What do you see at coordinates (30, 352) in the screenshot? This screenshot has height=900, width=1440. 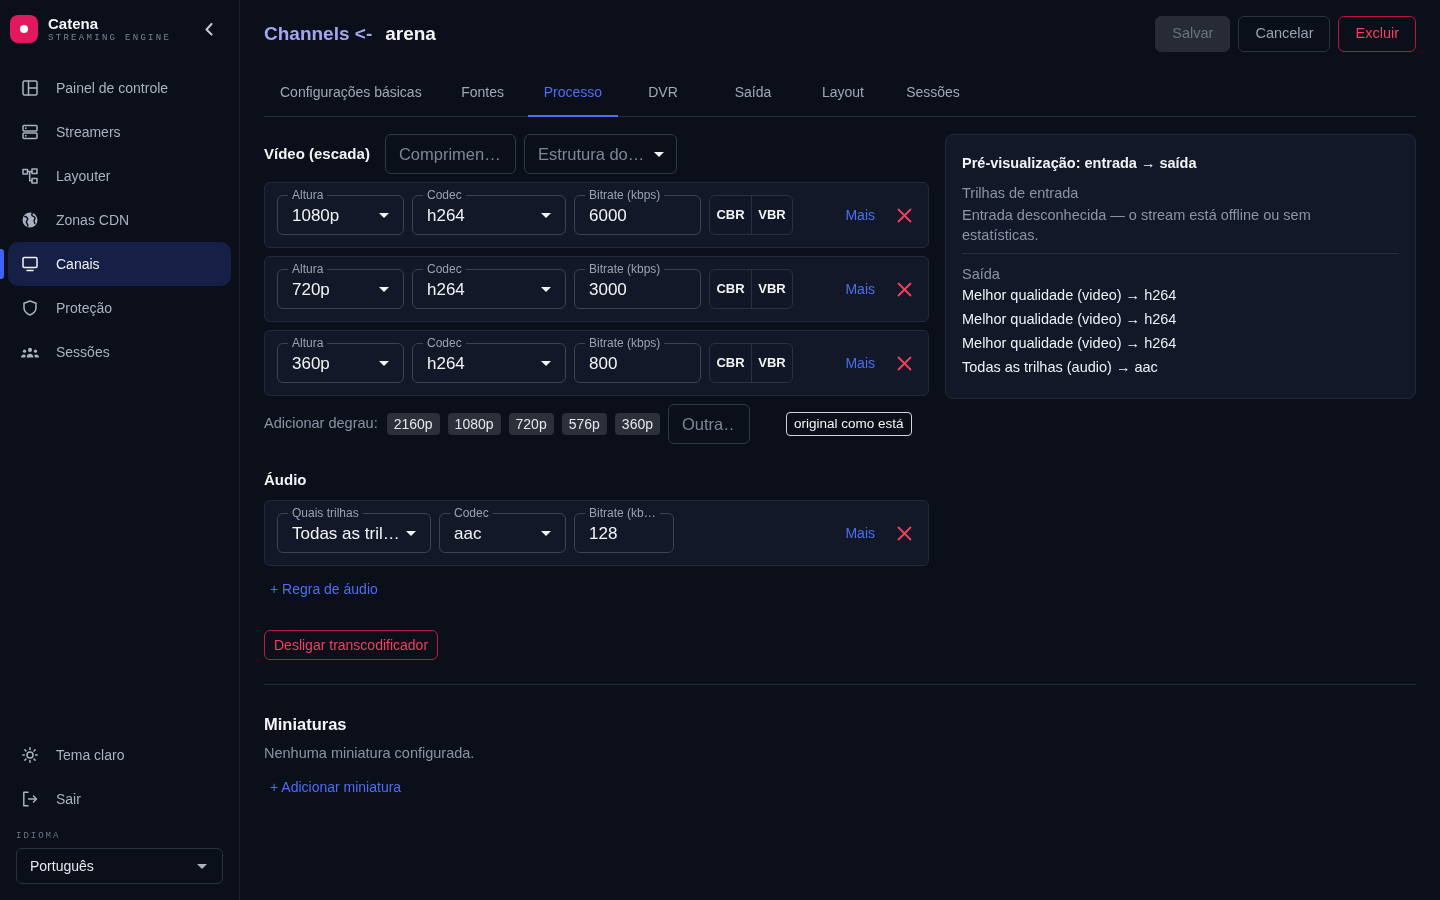 I see `people-icon` at bounding box center [30, 352].